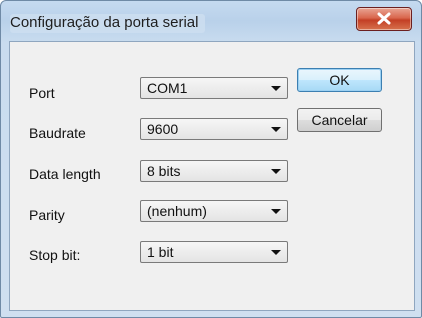  Describe the element at coordinates (160, 252) in the screenshot. I see `stop-bit-value: 1 bit` at that location.